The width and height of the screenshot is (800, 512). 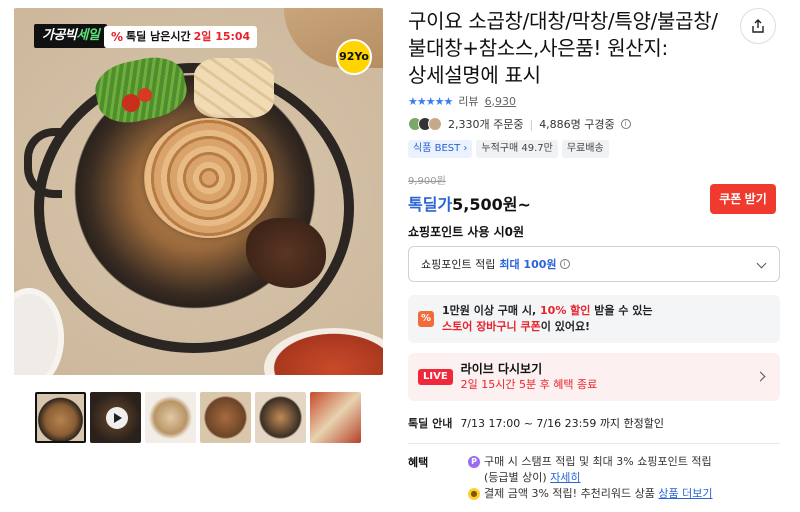 What do you see at coordinates (466, 232) in the screenshot?
I see `point-use-text: 쇼핑포인트 사용 시0원` at bounding box center [466, 232].